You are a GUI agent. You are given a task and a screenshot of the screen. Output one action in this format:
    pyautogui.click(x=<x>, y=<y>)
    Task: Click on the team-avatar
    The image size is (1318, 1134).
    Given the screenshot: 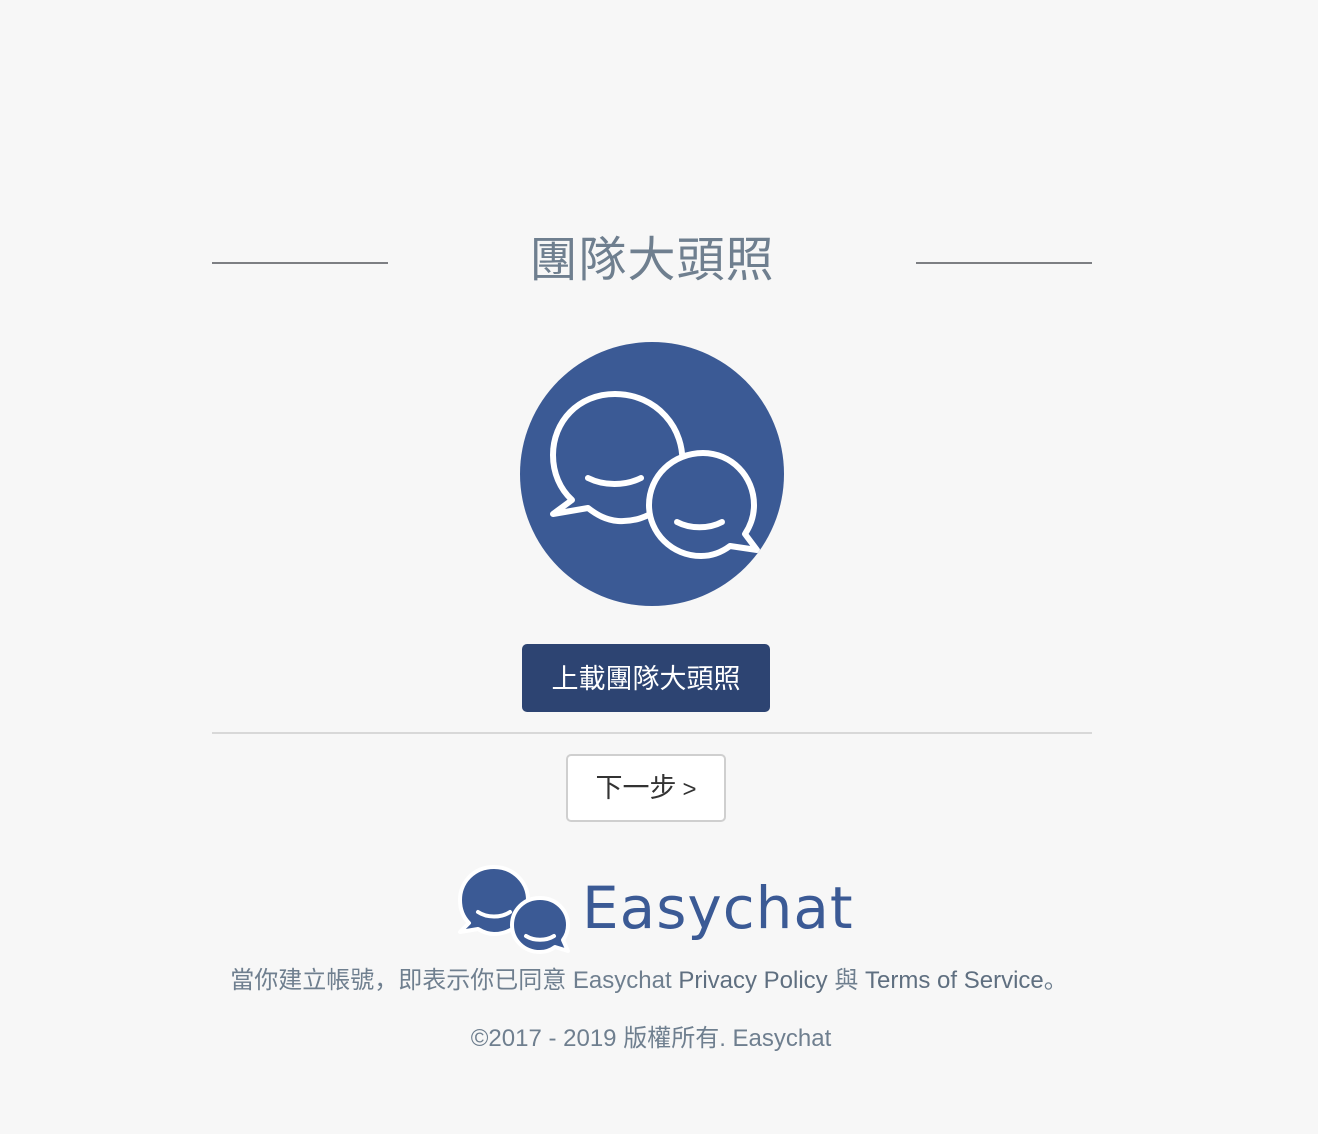 What is the action you would take?
    pyautogui.click(x=652, y=474)
    